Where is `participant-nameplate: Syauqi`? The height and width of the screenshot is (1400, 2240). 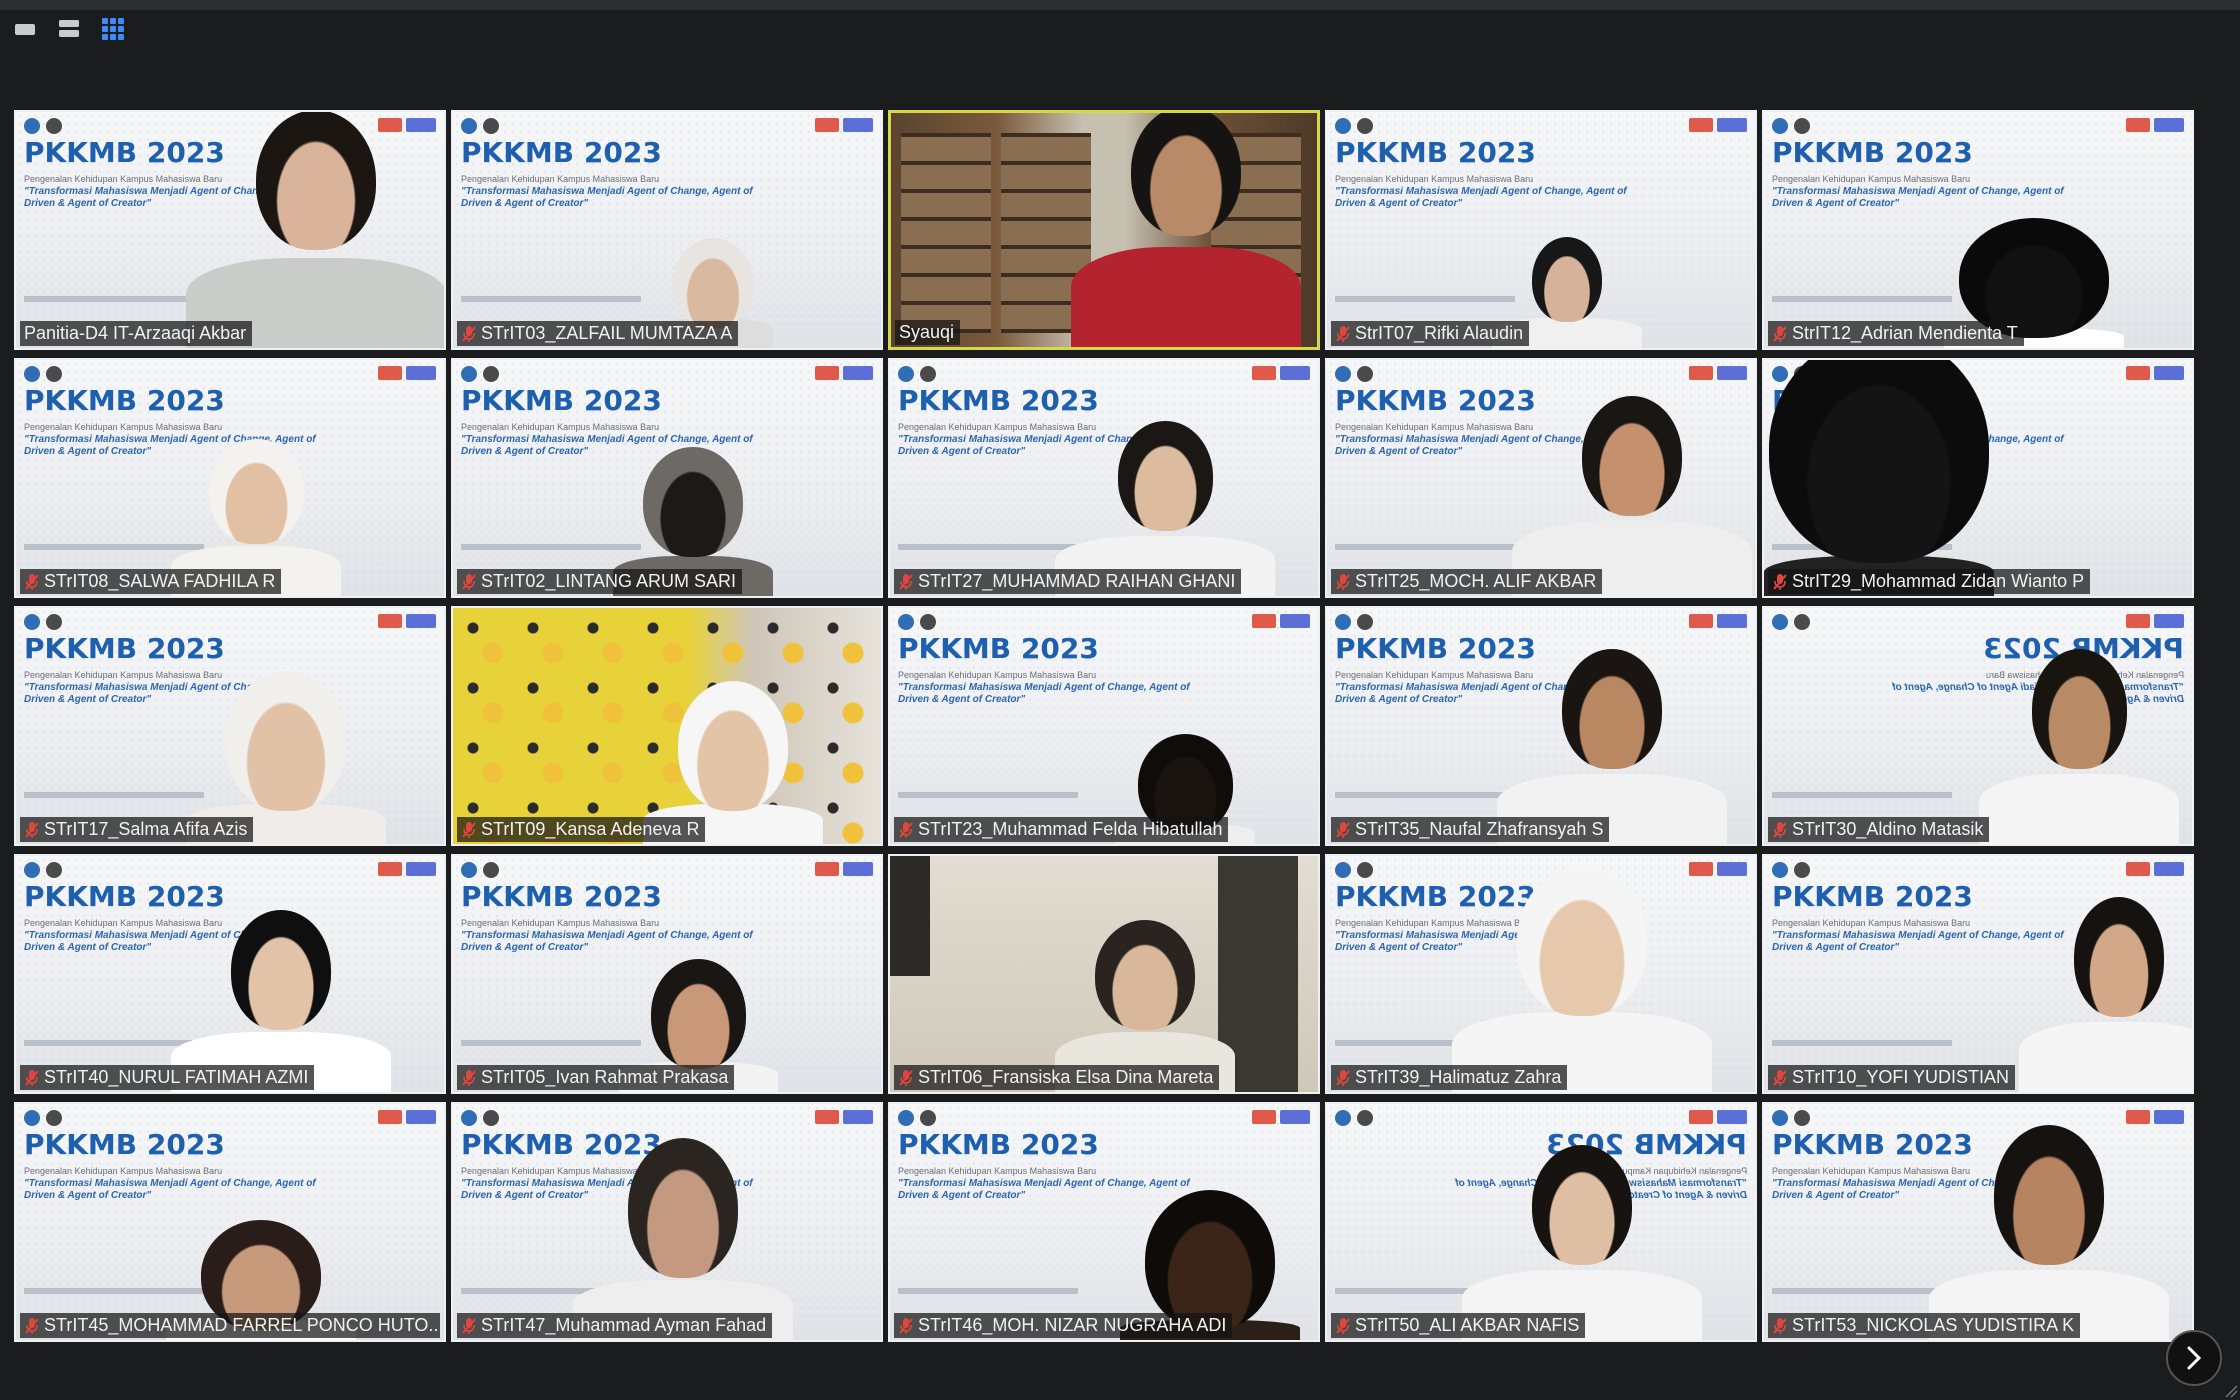 participant-nameplate: Syauqi is located at coordinates (928, 332).